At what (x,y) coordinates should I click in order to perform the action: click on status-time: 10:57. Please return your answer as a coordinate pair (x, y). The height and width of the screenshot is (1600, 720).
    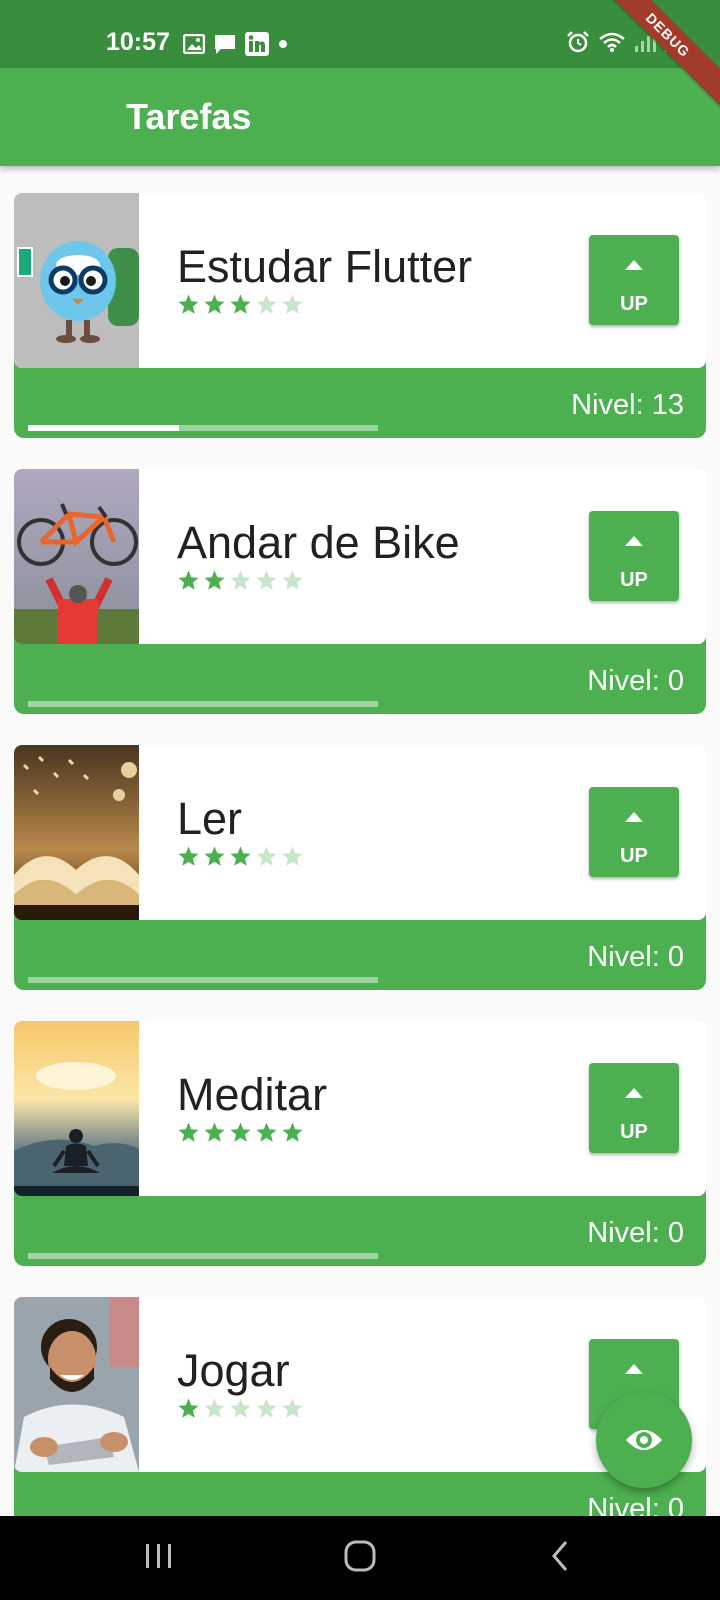
    Looking at the image, I should click on (138, 42).